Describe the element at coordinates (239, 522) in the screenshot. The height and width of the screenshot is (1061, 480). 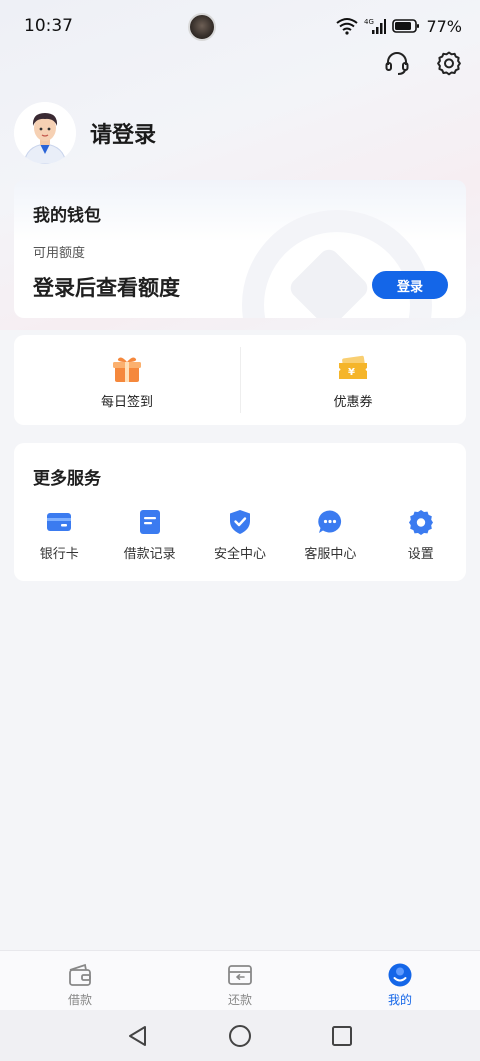
I see `security-shield-icon` at that location.